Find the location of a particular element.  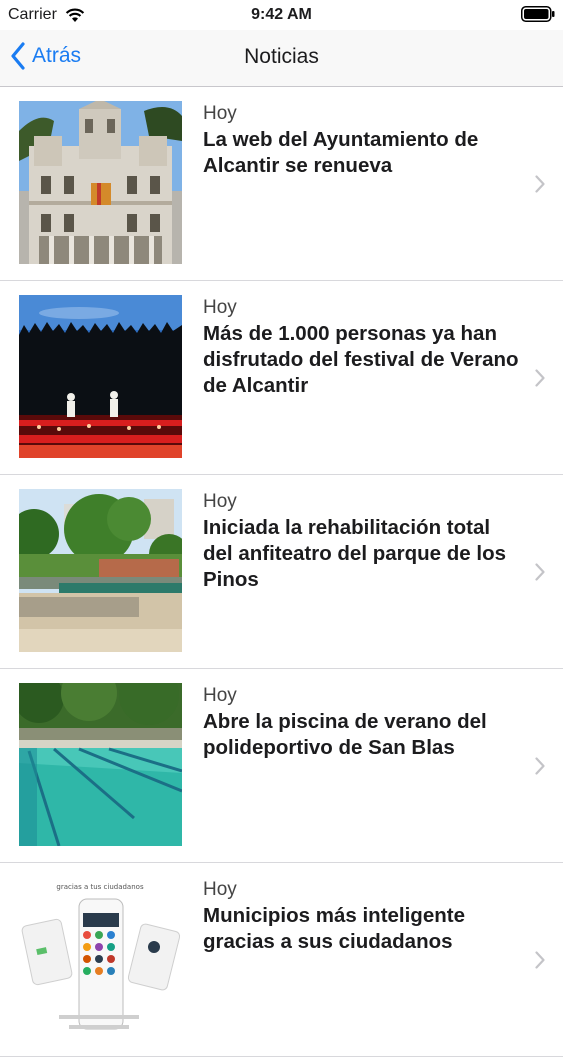

battery-icon is located at coordinates (538, 14).